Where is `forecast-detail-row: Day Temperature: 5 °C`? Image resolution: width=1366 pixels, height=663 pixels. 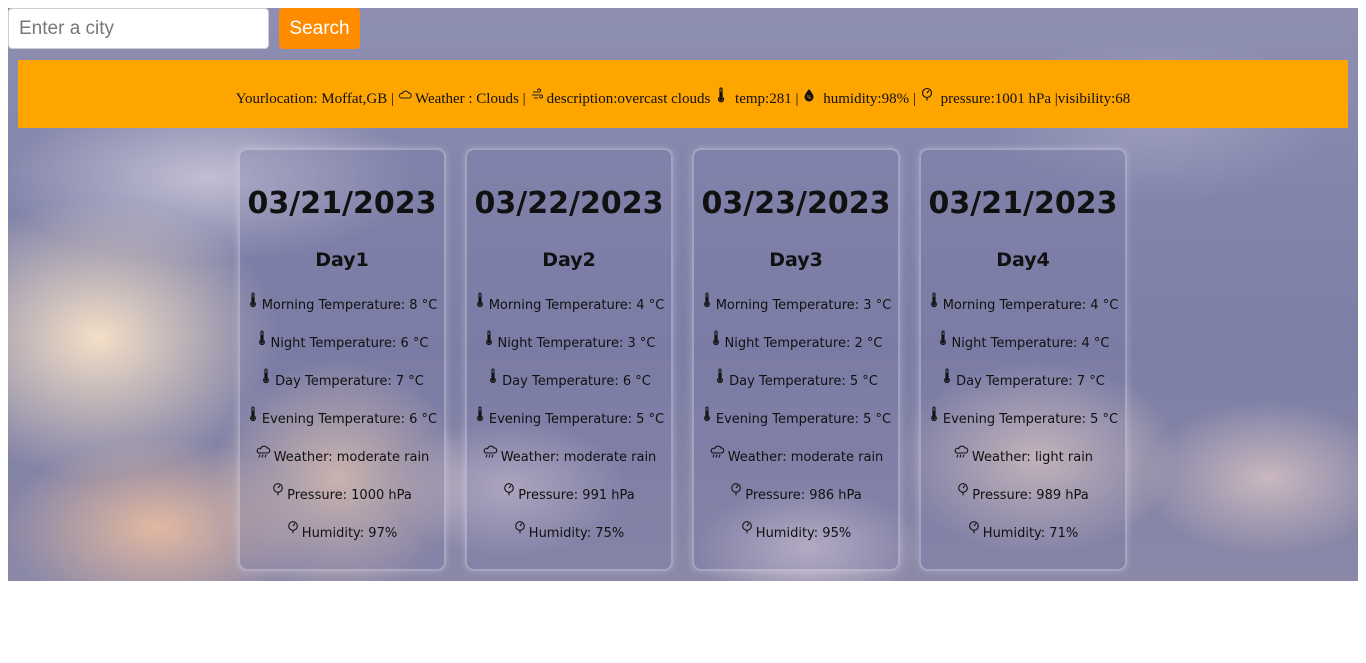
forecast-detail-row: Day Temperature: 5 °C is located at coordinates (796, 381).